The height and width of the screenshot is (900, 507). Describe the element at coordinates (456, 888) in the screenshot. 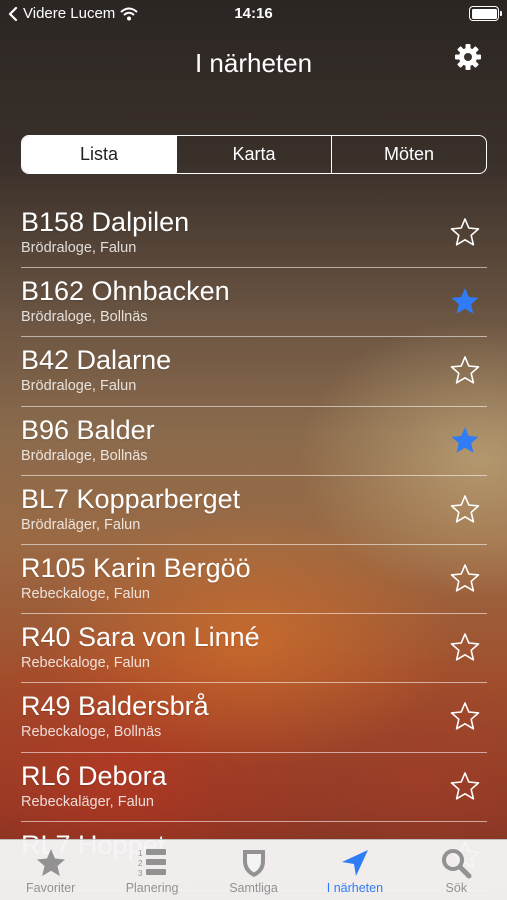

I see `tab-label: Sök` at that location.